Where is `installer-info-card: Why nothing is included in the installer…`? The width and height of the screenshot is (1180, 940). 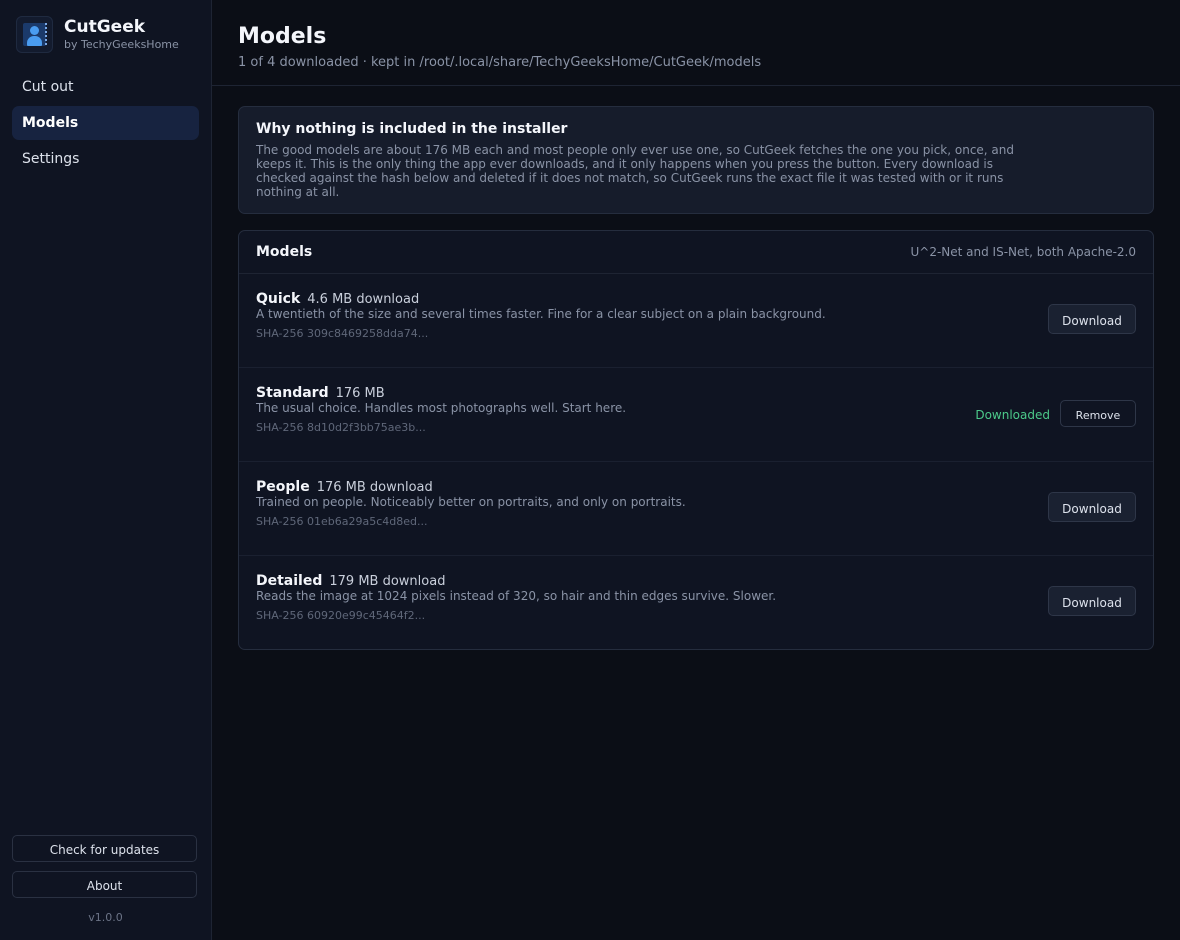 installer-info-card: Why nothing is included in the installer… is located at coordinates (696, 160).